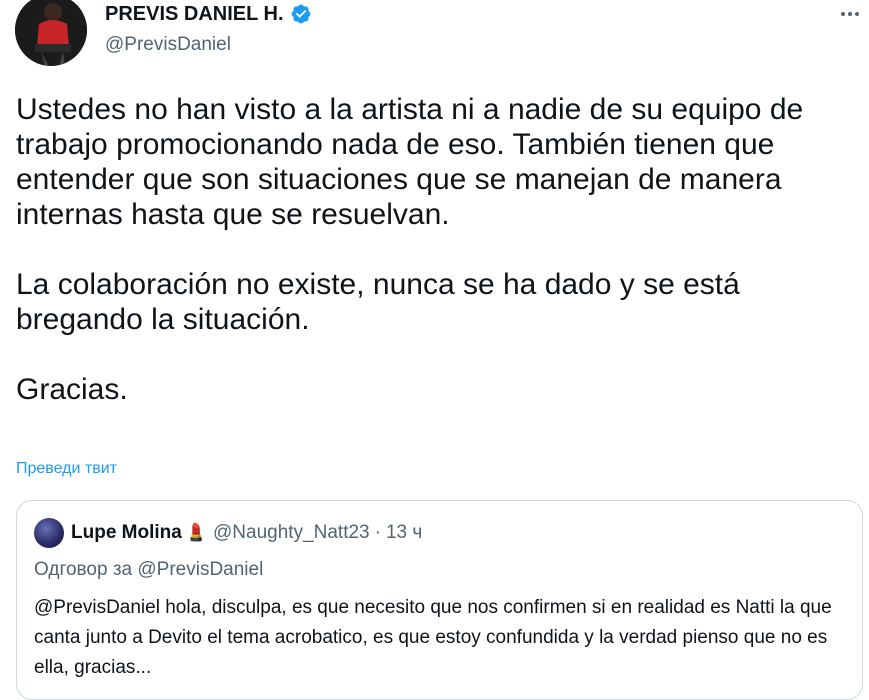 The width and height of the screenshot is (869, 700). I want to click on translate-tweet-link: Преведи твит, so click(66, 469).